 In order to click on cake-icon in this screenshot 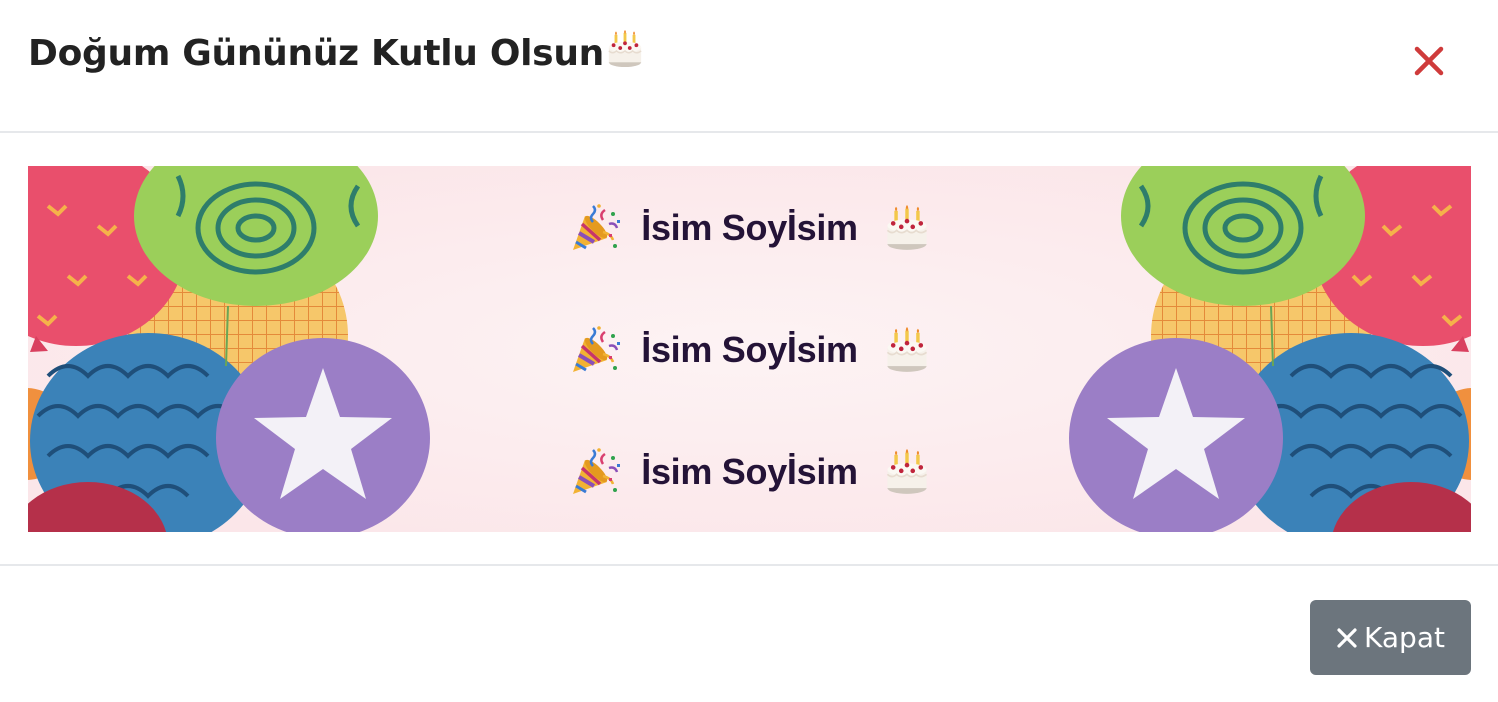, I will do `click(625, 49)`.